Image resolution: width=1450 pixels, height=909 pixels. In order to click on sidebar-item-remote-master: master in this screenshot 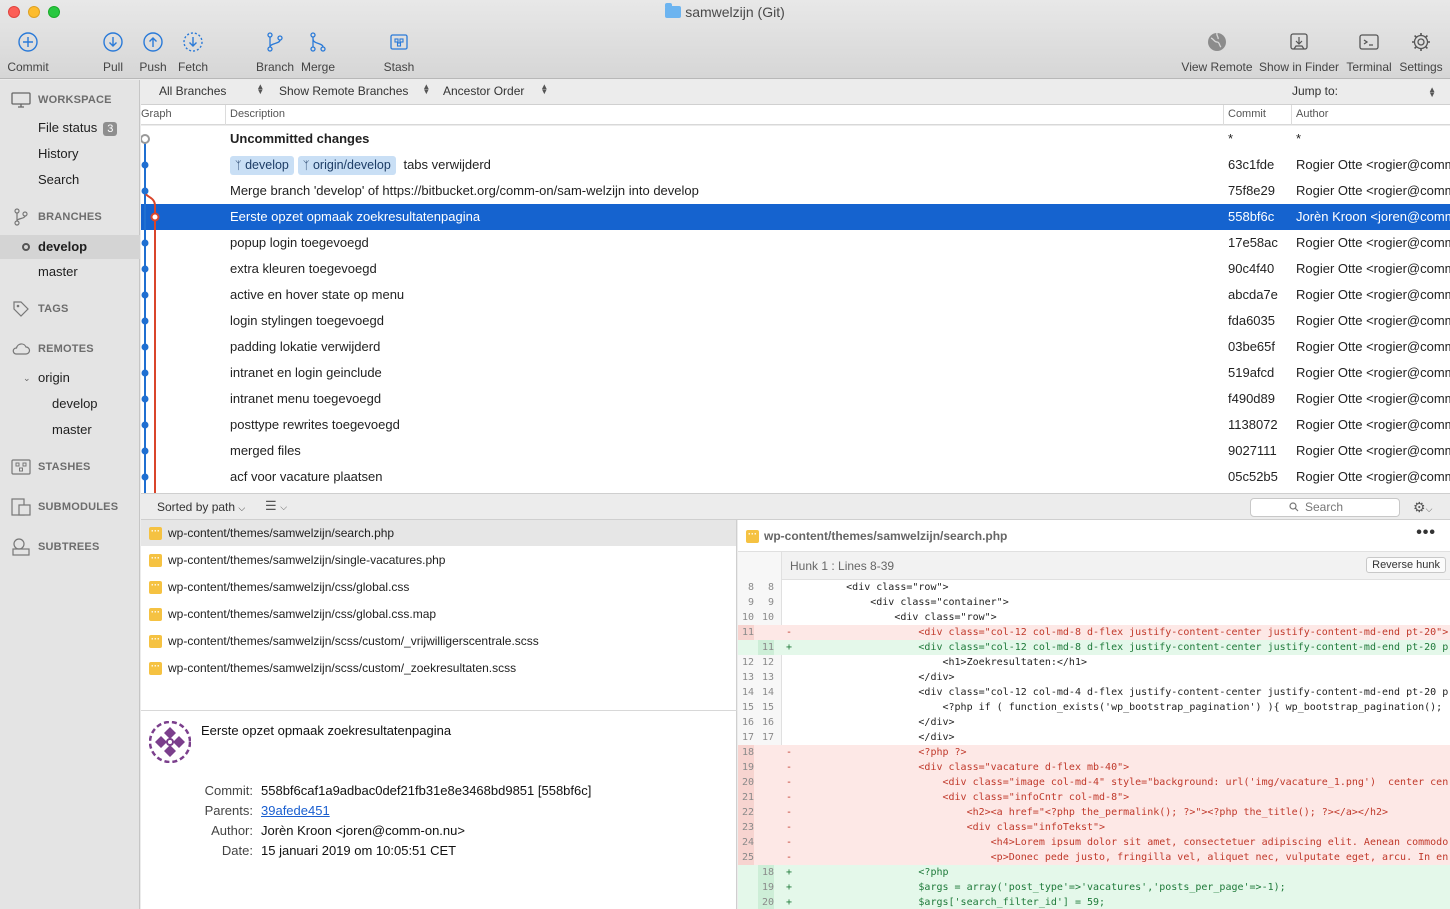, I will do `click(70, 430)`.